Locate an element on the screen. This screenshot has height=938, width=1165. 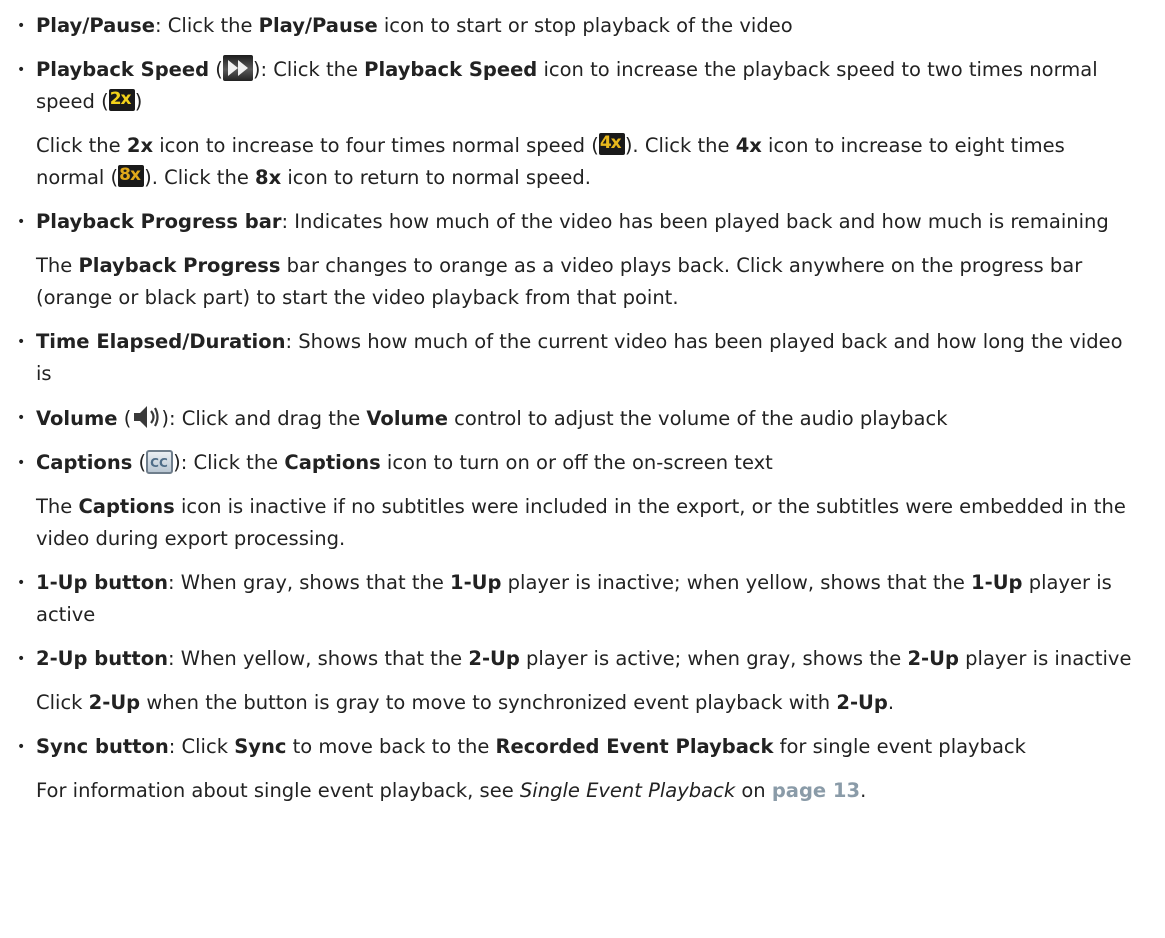
text-run: ) is located at coordinates (138, 101).